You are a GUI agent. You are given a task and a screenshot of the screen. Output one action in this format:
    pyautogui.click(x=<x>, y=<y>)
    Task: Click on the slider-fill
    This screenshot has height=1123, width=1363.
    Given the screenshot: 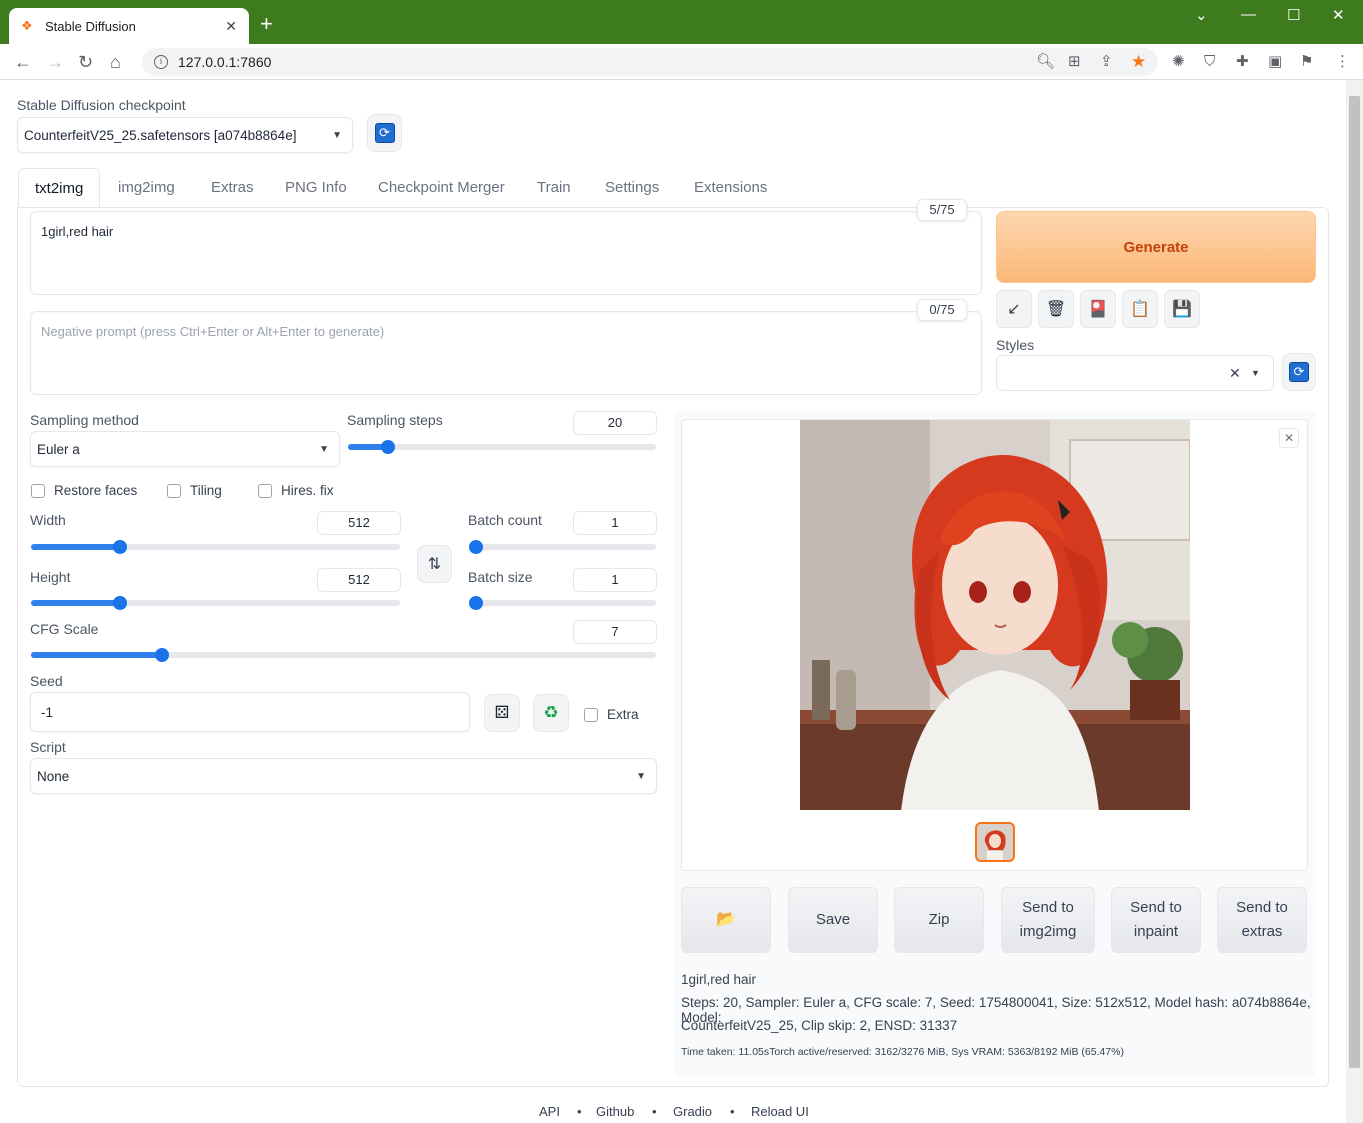 What is the action you would take?
    pyautogui.click(x=75, y=547)
    